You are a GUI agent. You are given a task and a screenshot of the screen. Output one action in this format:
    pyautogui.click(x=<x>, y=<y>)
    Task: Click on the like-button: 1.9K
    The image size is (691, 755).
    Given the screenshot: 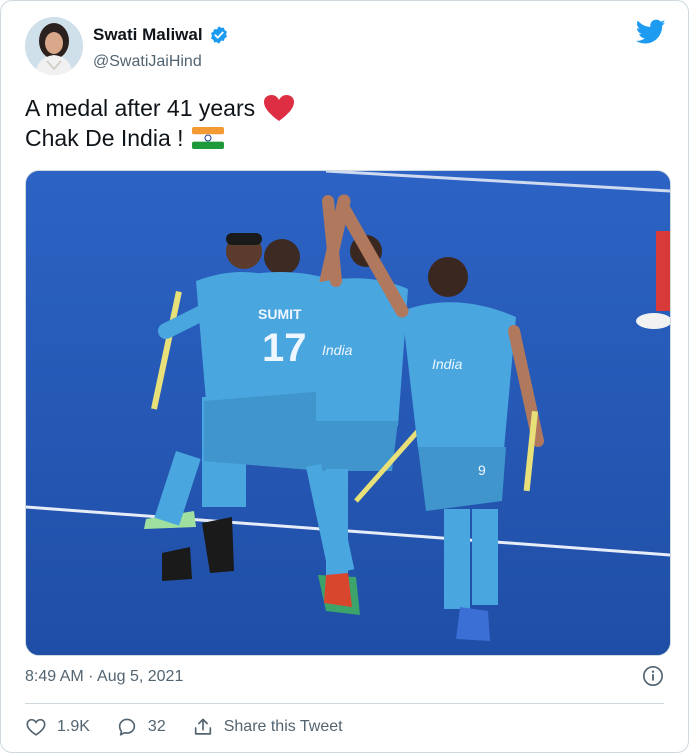 What is the action you would take?
    pyautogui.click(x=57, y=727)
    